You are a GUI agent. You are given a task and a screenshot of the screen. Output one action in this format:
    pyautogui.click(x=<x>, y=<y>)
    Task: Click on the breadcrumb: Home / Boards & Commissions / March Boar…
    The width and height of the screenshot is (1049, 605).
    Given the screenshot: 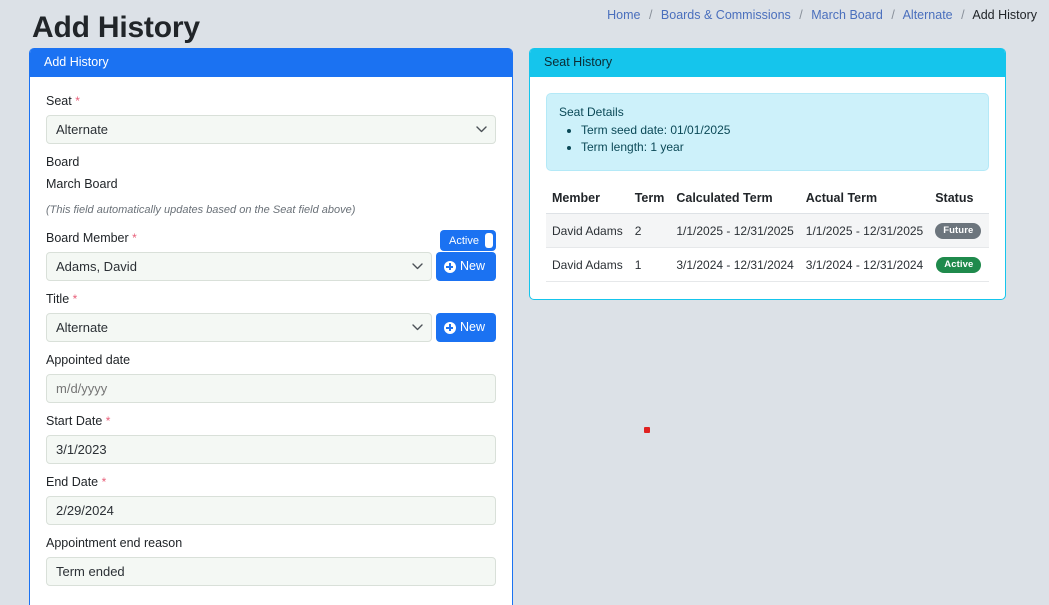 What is the action you would take?
    pyautogui.click(x=822, y=15)
    